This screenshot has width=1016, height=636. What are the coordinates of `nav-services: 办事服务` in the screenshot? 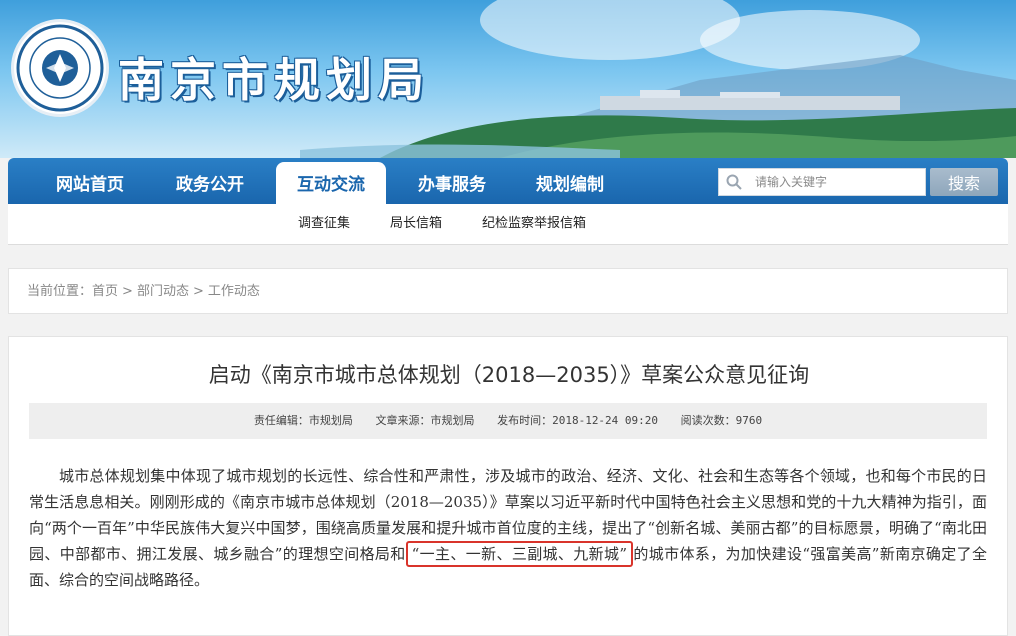 It's located at (452, 181).